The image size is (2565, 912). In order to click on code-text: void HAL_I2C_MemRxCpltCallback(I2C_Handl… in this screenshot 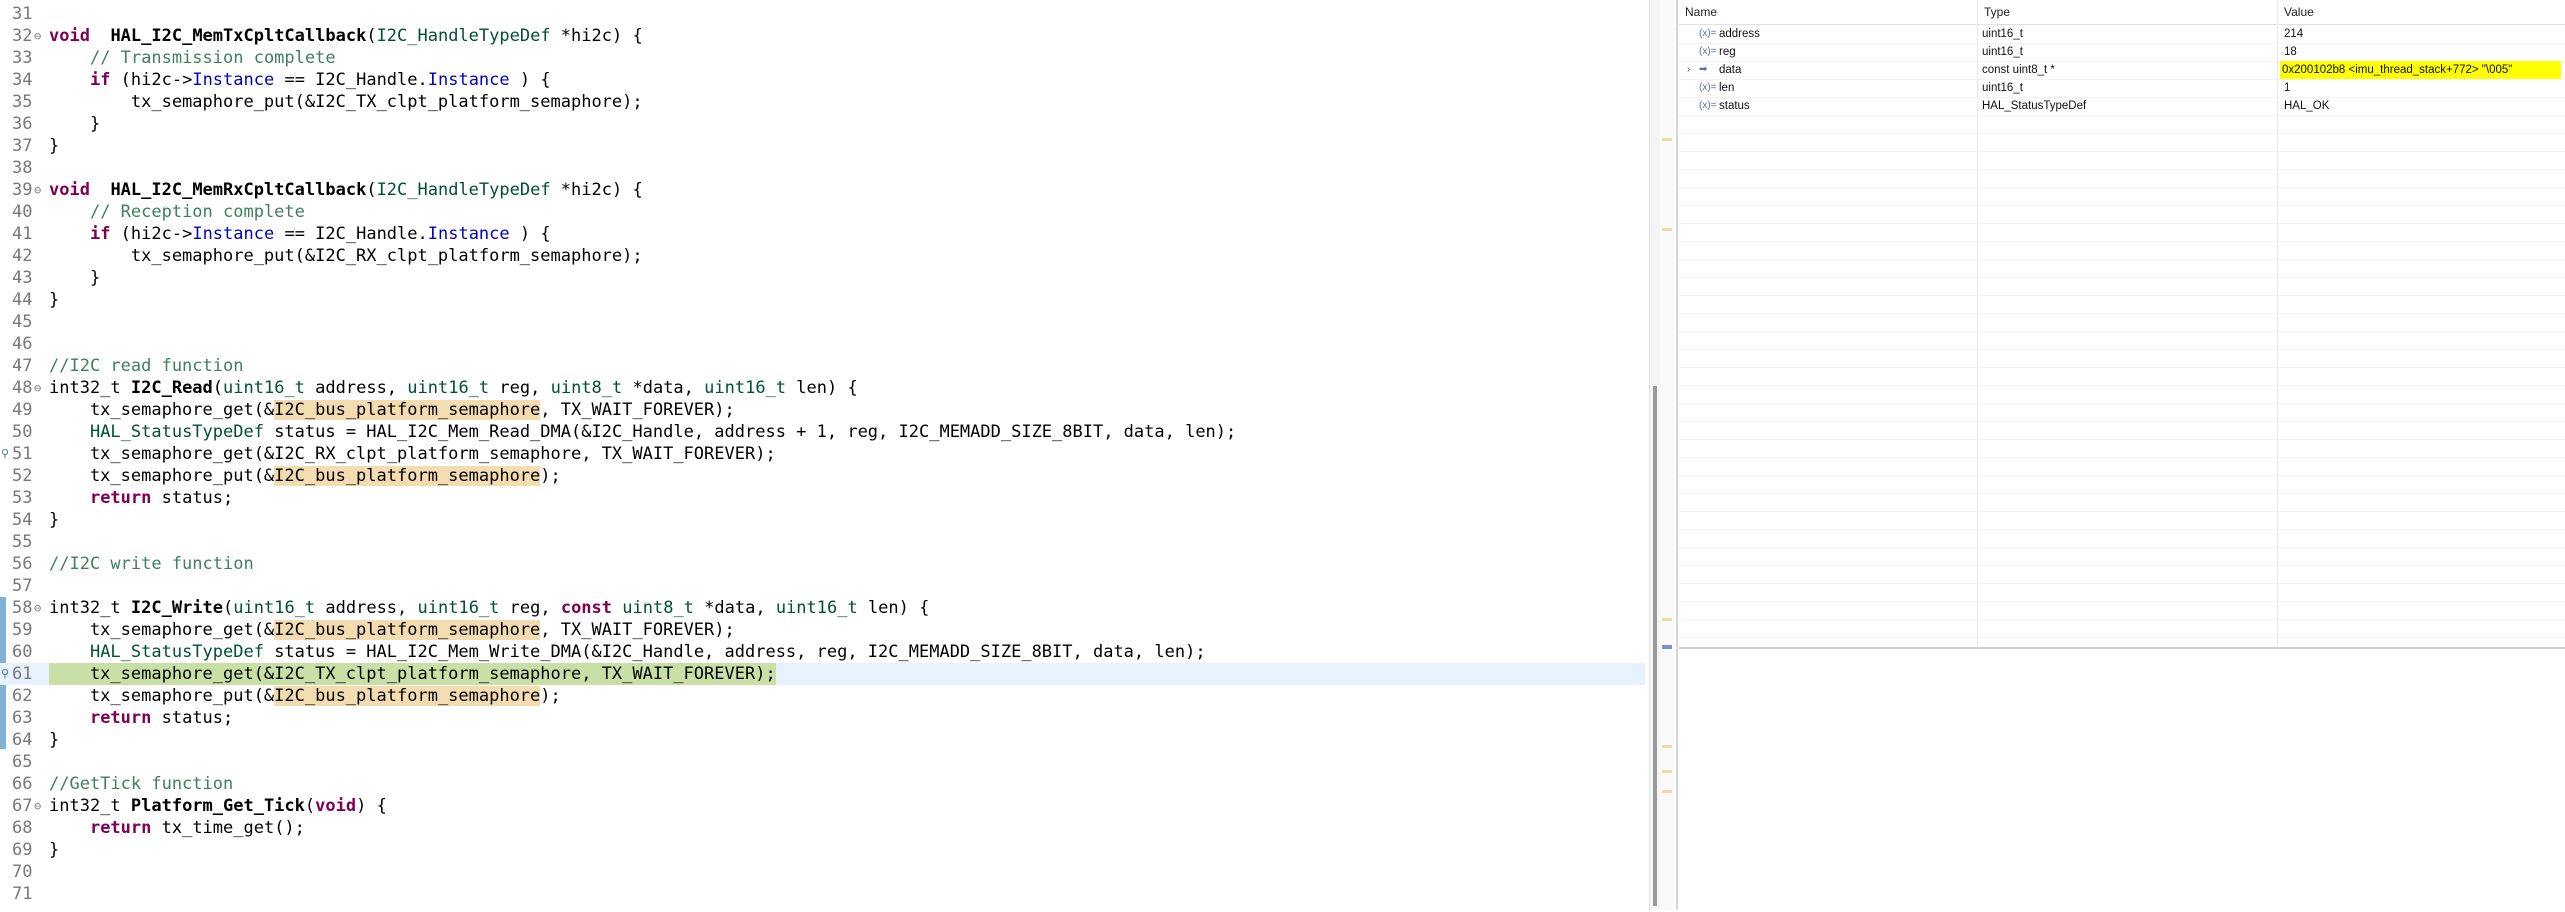, I will do `click(346, 190)`.